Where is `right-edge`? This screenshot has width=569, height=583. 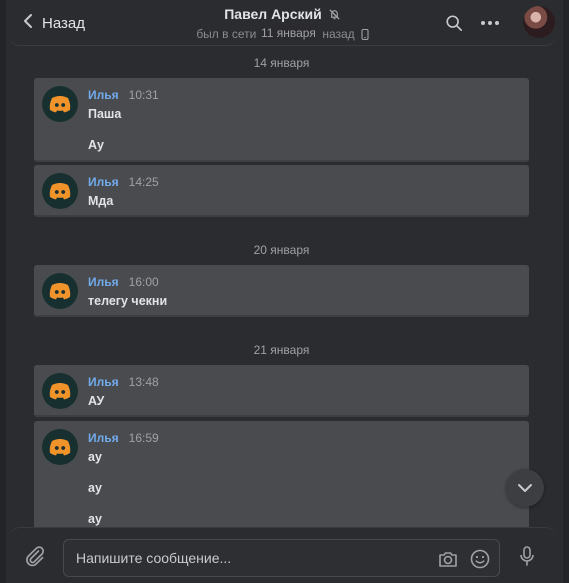
right-edge is located at coordinates (566, 291).